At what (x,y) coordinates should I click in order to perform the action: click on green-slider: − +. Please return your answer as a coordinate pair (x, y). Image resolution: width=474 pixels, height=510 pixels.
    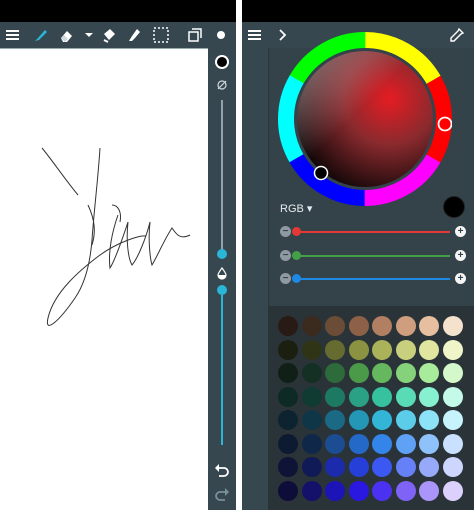
    Looking at the image, I should click on (373, 256).